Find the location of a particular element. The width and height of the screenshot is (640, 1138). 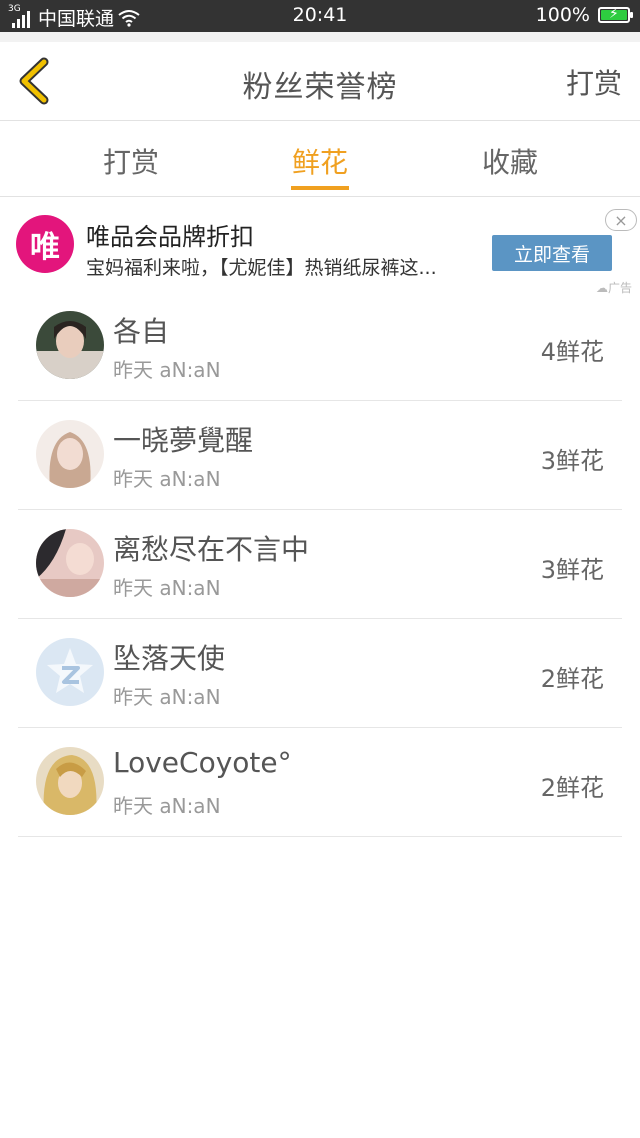

charging-icon: ⚡ is located at coordinates (614, 14).